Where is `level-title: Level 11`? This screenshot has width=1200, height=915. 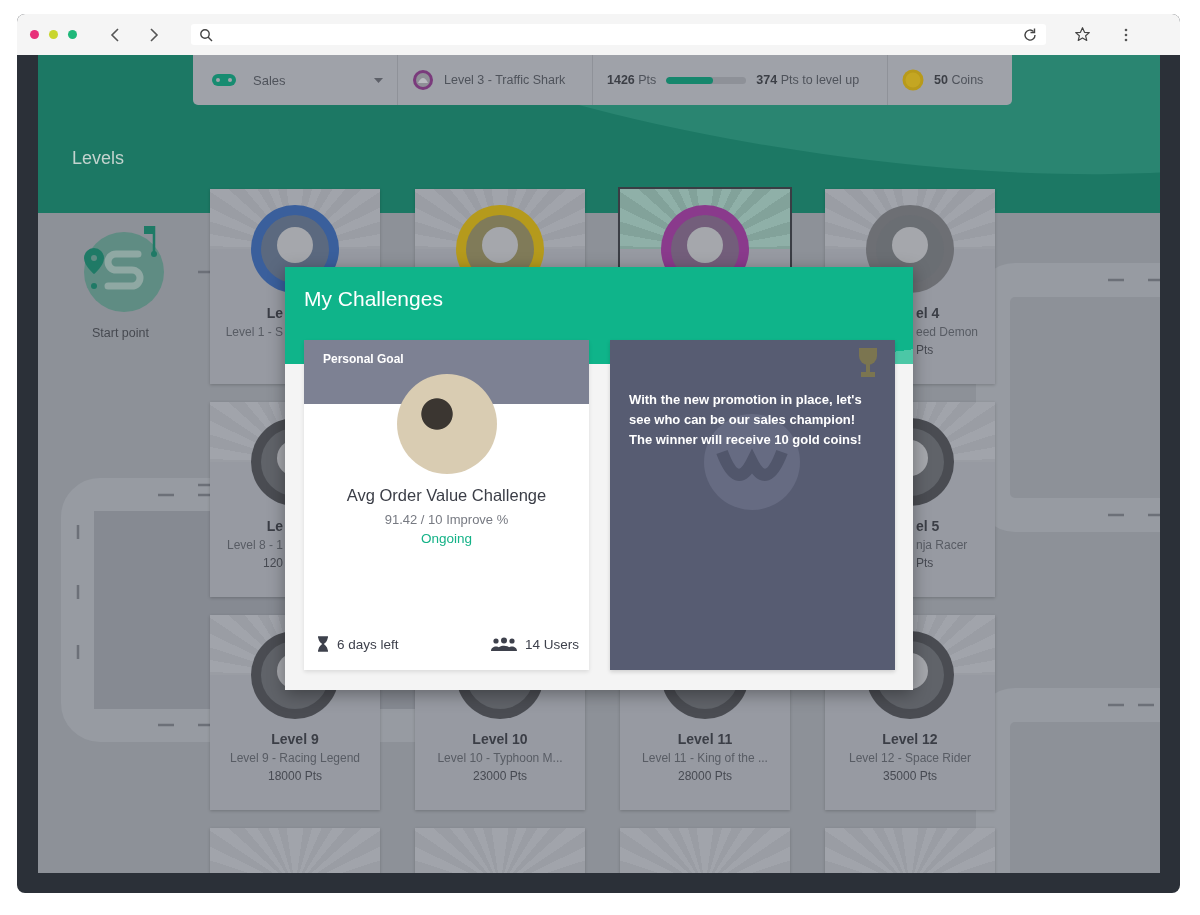
level-title: Level 11 is located at coordinates (705, 739).